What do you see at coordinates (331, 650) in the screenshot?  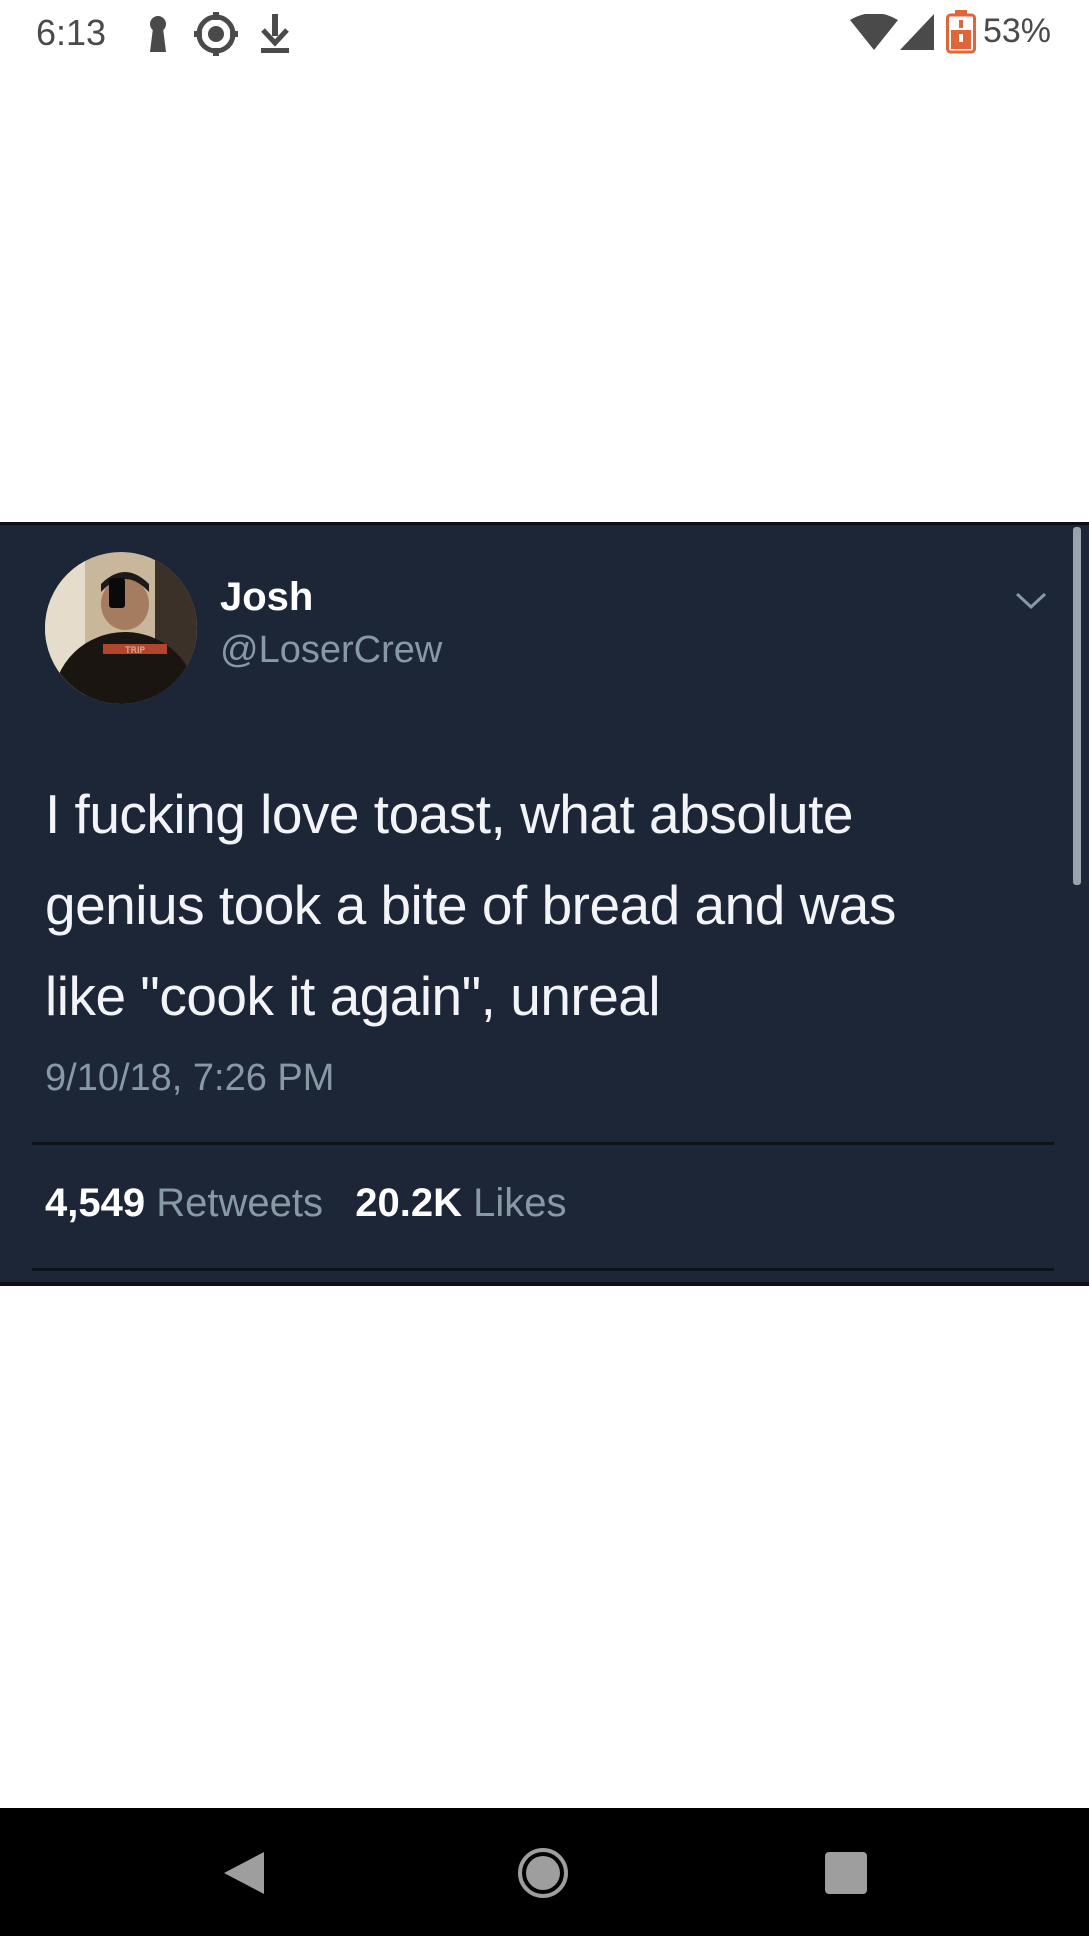 I see `author-handle: @LoserCrew` at bounding box center [331, 650].